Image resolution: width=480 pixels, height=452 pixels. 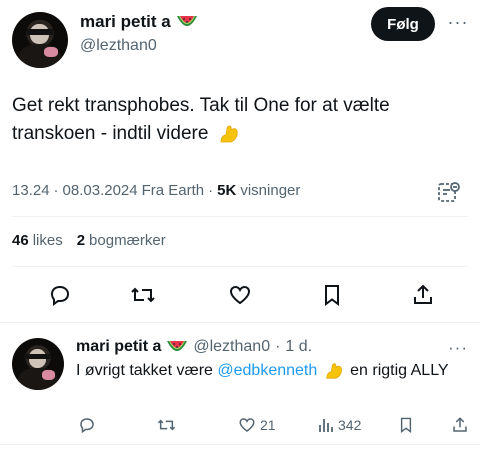 What do you see at coordinates (268, 425) in the screenshot?
I see `reply-likes-count: 21` at bounding box center [268, 425].